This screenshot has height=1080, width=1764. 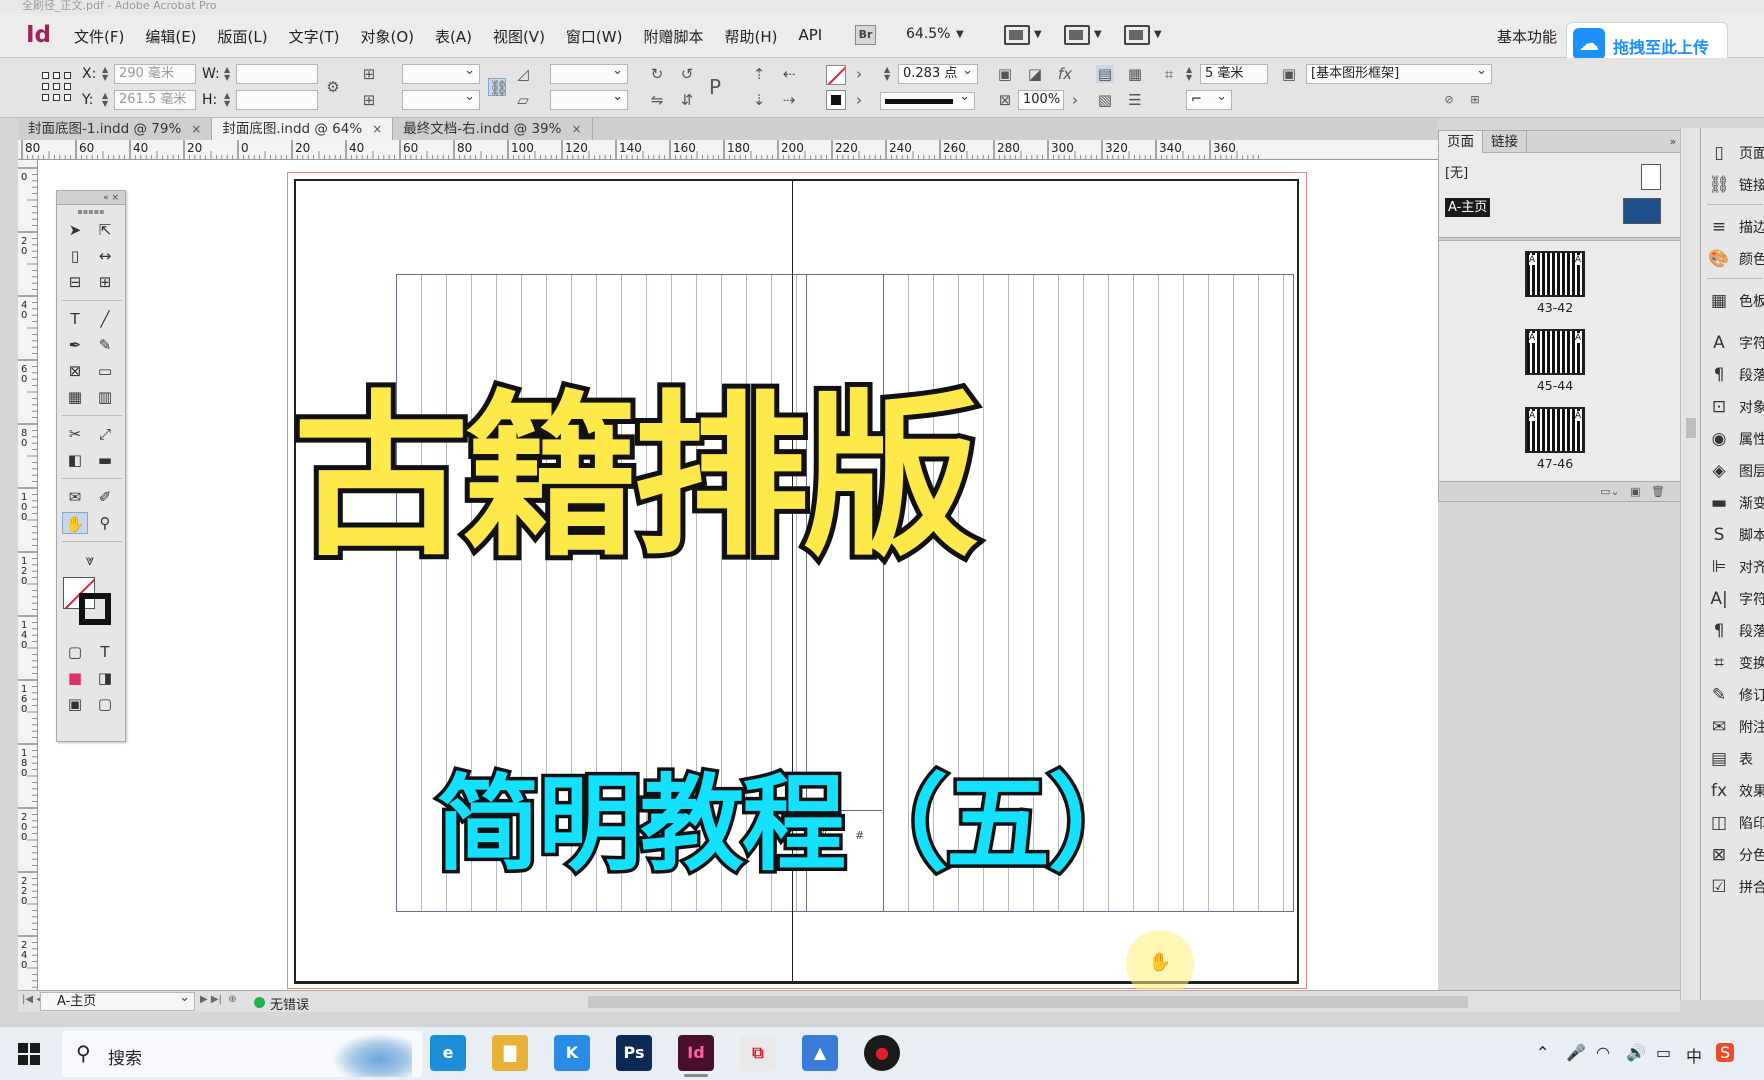 What do you see at coordinates (1725, 1052) in the screenshot?
I see `tray-icon: S` at bounding box center [1725, 1052].